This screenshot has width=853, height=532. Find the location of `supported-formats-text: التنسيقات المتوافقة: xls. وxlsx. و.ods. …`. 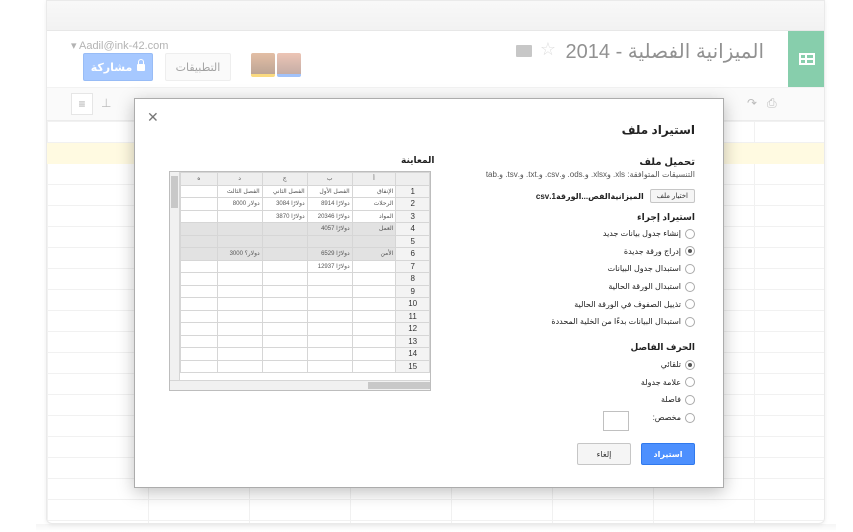

supported-formats-text: التنسيقات المتوافقة: xls. وxlsx. و.ods. … is located at coordinates (590, 174).